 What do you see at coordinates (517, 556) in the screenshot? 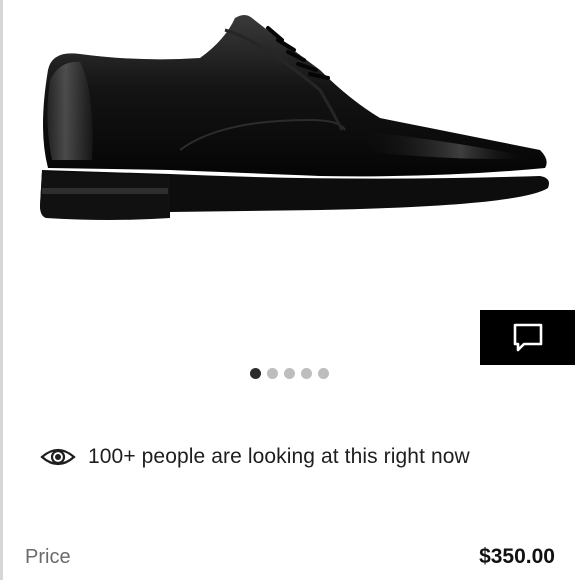
I see `price-value: $350.00` at bounding box center [517, 556].